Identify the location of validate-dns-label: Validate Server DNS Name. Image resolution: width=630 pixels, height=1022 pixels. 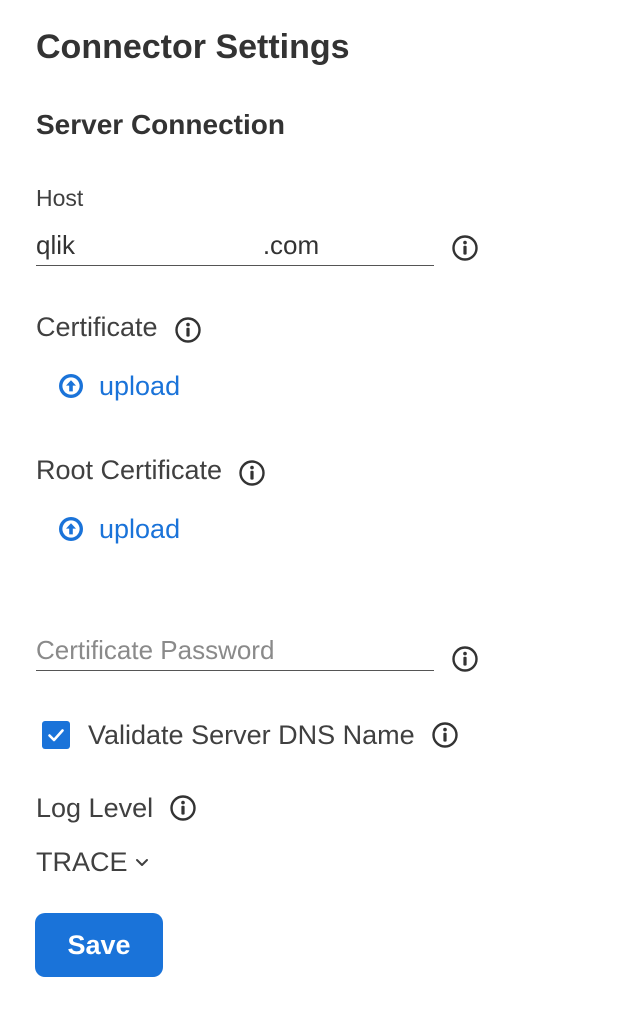
(251, 735).